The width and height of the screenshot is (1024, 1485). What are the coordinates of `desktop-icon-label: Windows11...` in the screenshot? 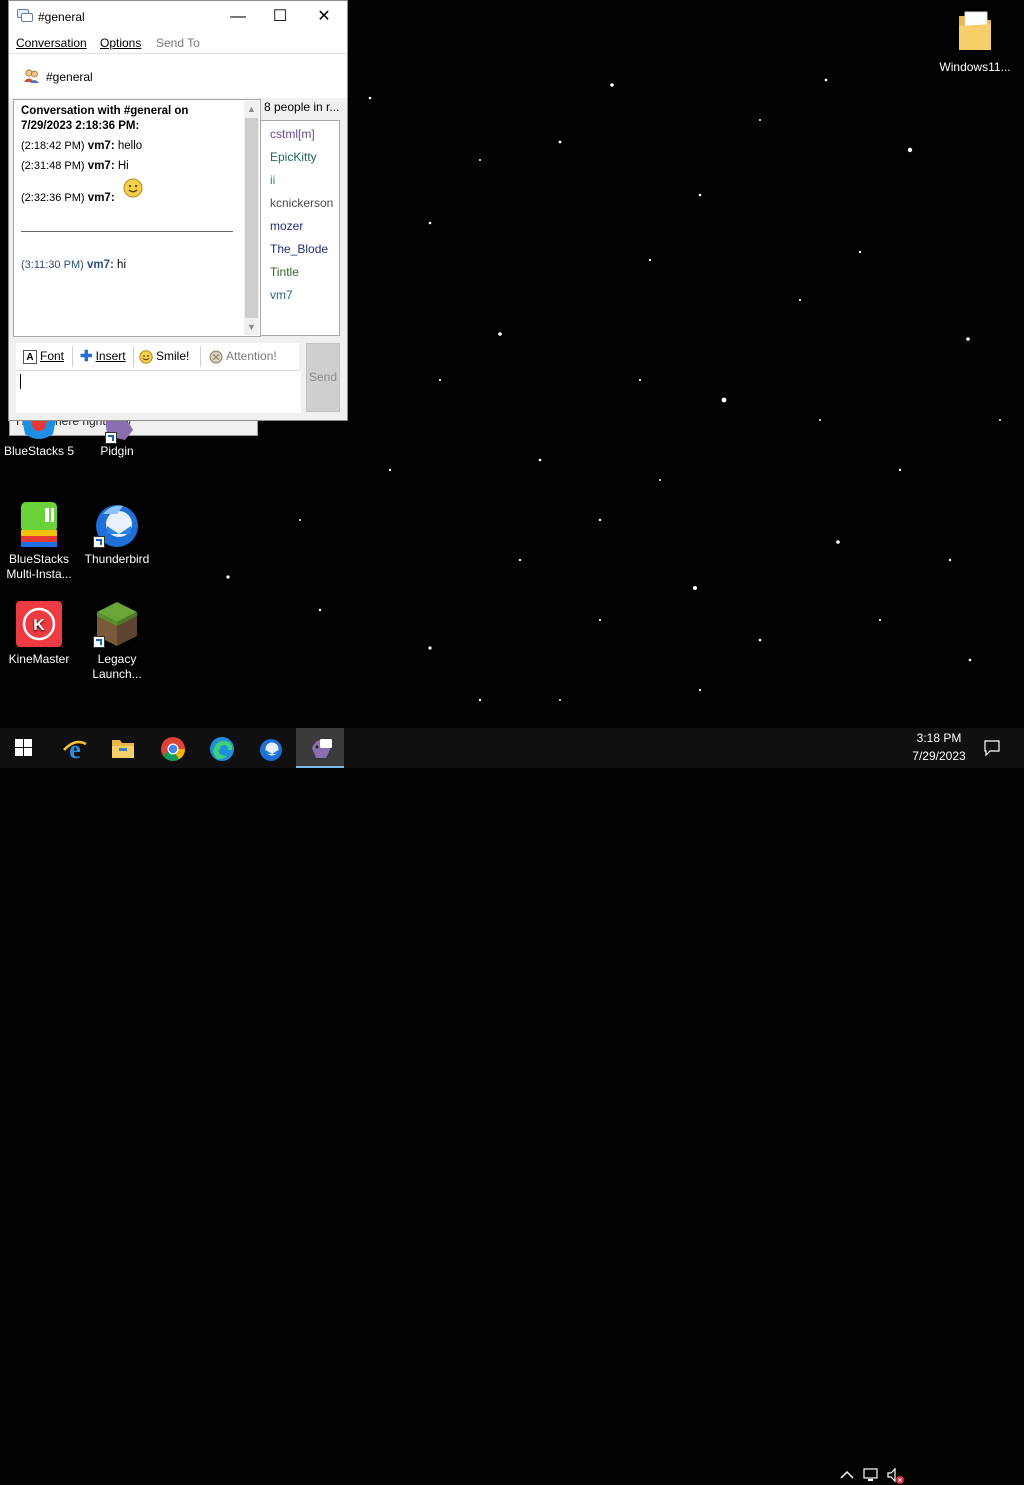 It's located at (975, 67).